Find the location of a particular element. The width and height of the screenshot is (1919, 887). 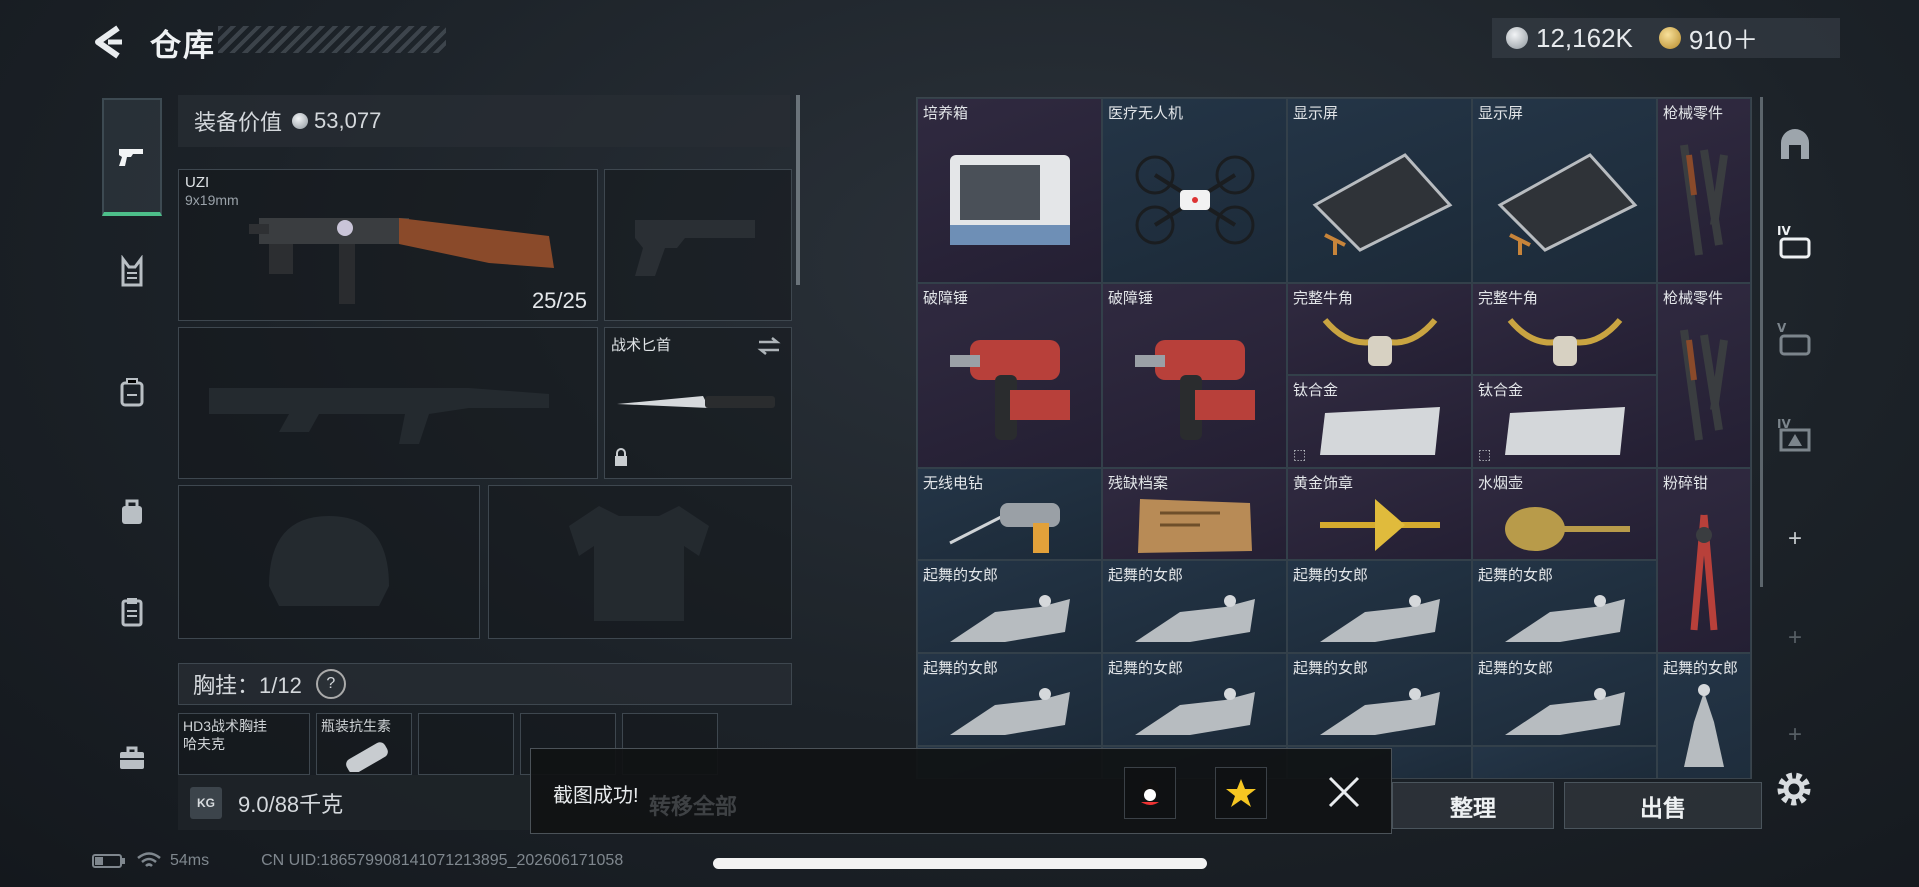

item-medical-drone: 医疗无人机 is located at coordinates (1194, 190).